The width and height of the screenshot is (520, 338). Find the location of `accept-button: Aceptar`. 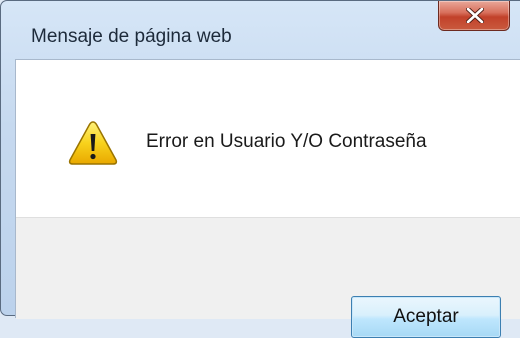

accept-button: Aceptar is located at coordinates (426, 317).